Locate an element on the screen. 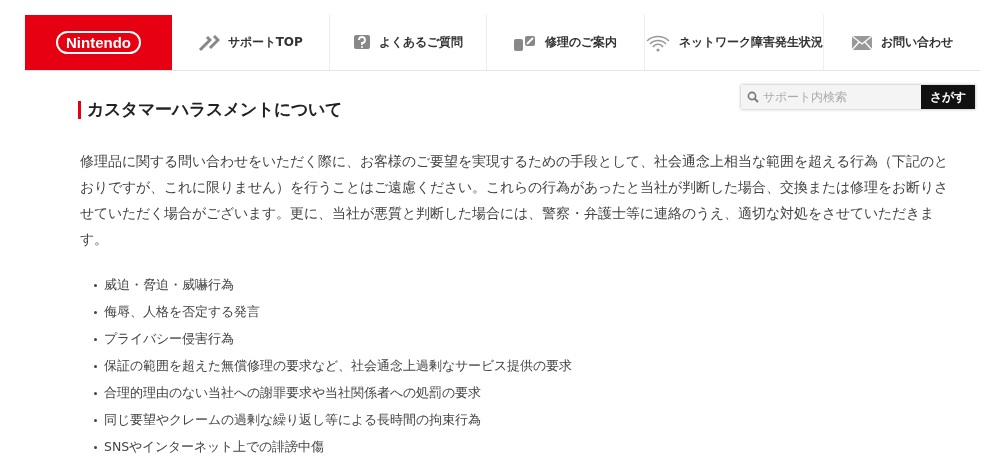  nav-link: お問い合わせ is located at coordinates (901, 42).